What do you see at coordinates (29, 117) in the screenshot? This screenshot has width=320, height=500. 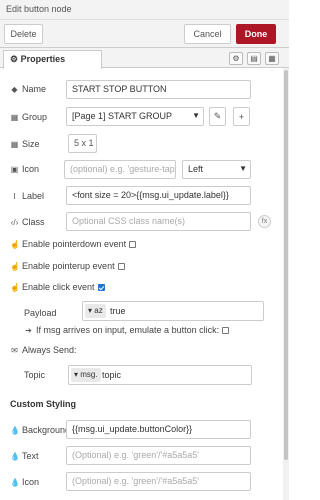 I see `group-label: ▦ Group` at bounding box center [29, 117].